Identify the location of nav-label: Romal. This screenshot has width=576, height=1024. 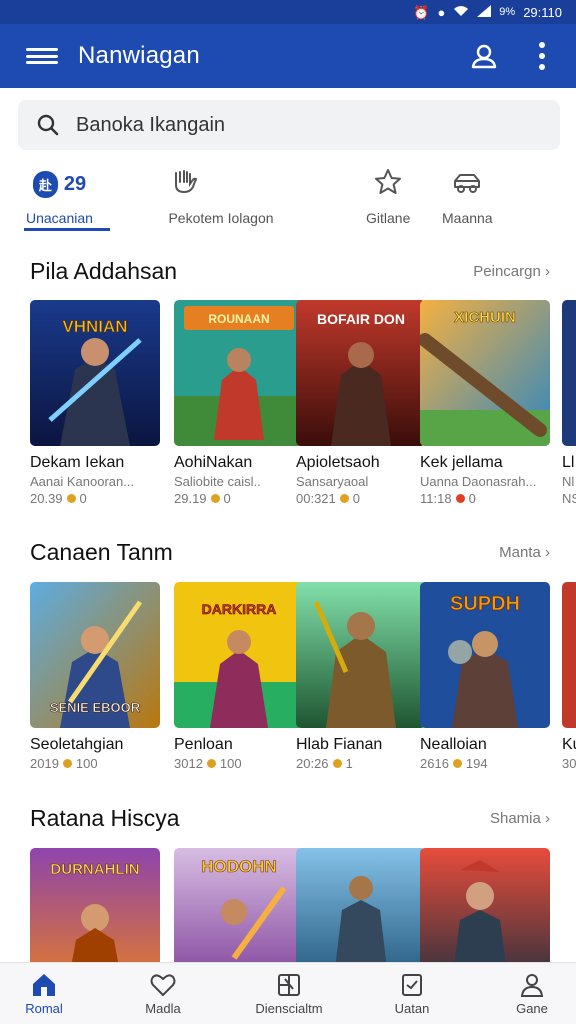
(44, 1008).